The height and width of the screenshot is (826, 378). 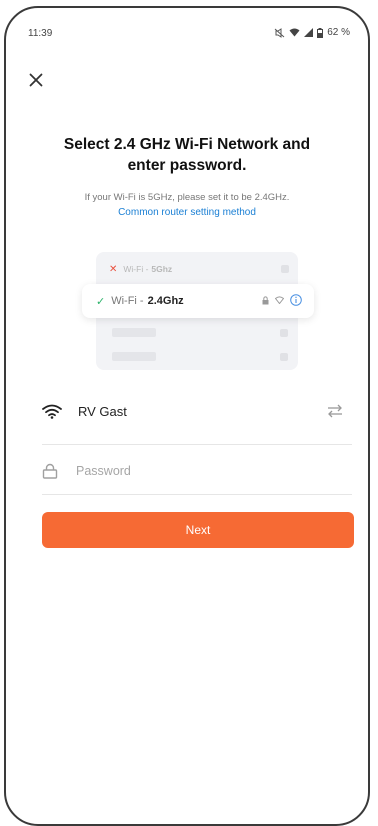 I want to click on wifi-mini-icon, so click(x=279, y=300).